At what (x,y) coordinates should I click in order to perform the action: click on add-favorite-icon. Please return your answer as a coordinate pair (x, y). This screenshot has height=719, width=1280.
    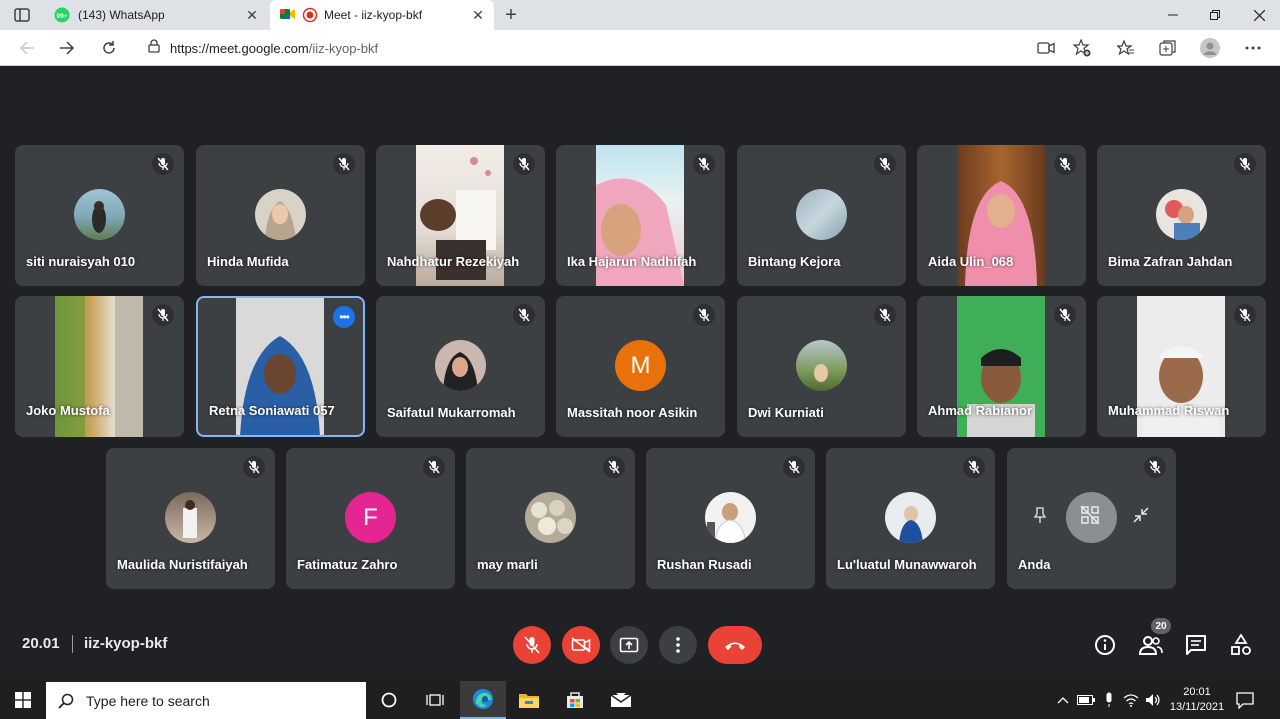
    Looking at the image, I should click on (1082, 48).